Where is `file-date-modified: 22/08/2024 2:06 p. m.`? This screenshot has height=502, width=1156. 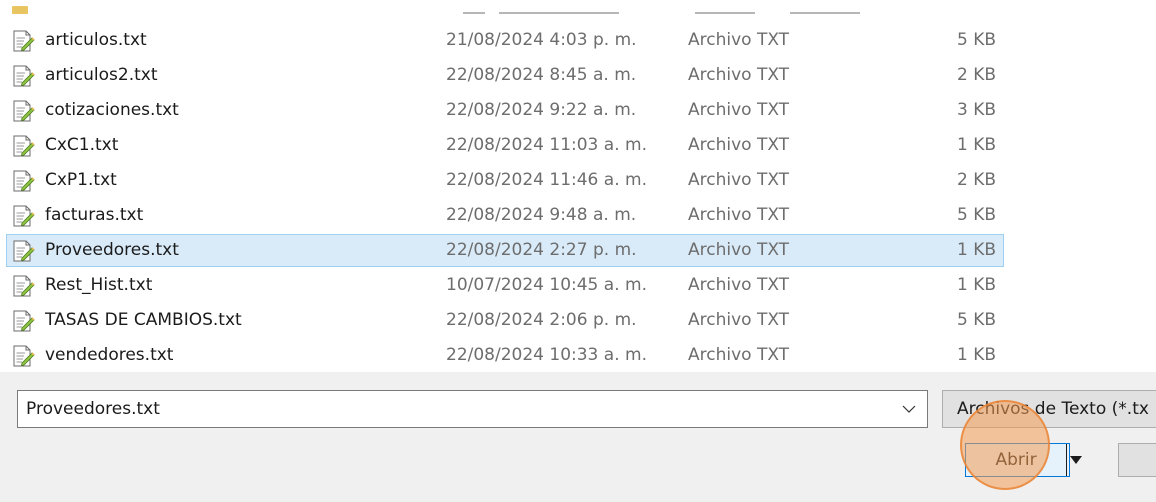 file-date-modified: 22/08/2024 2:06 p. m. is located at coordinates (541, 320).